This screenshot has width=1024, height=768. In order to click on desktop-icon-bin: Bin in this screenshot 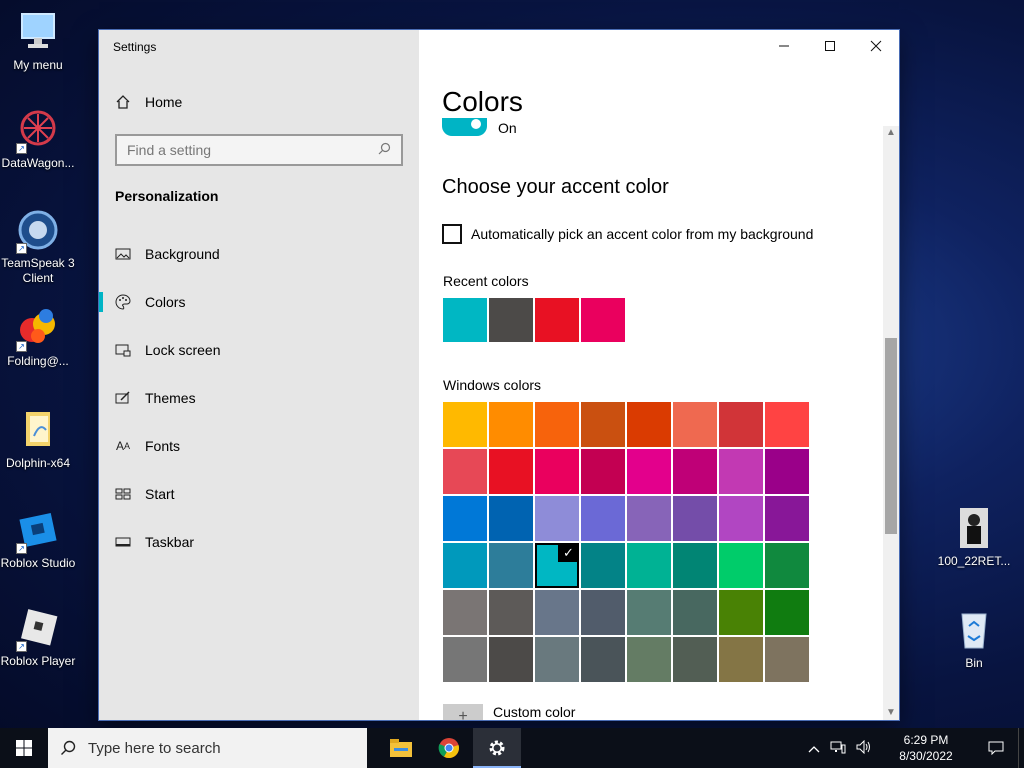, I will do `click(974, 639)`.